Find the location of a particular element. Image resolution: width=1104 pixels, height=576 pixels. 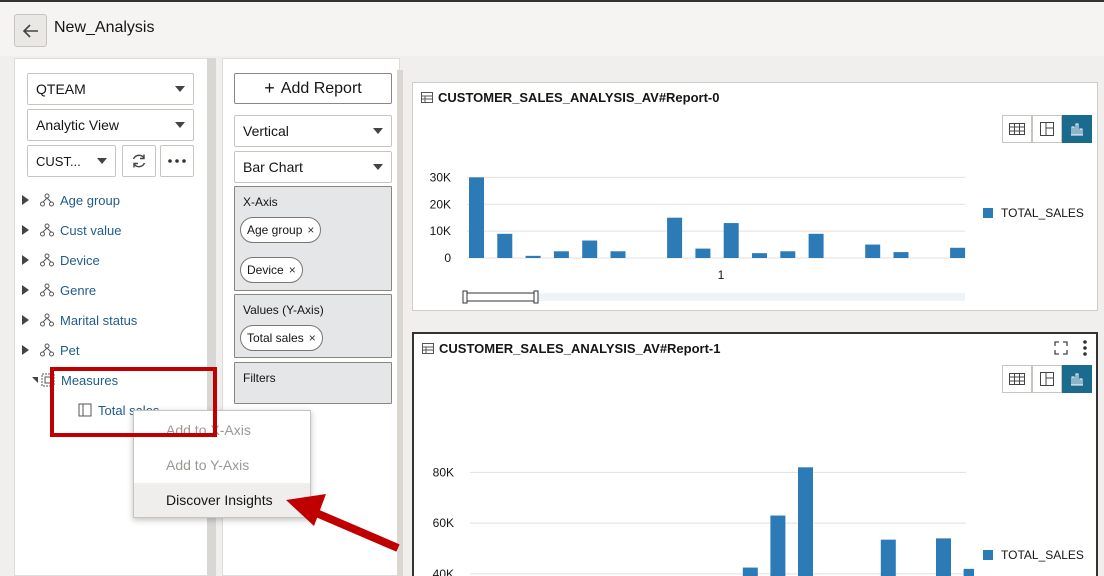

schema-select-value: QTEAM is located at coordinates (61, 89).